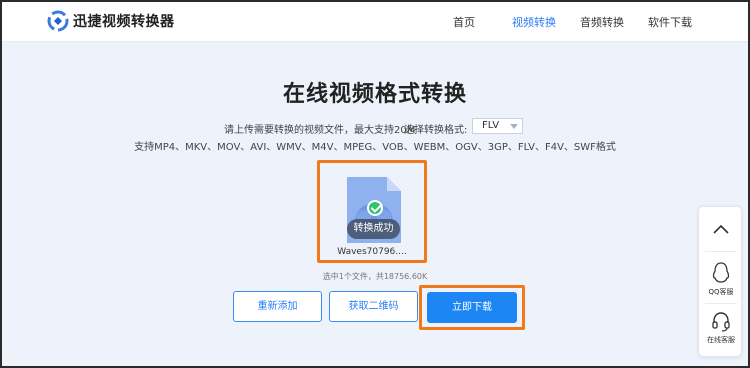 The image size is (750, 368). What do you see at coordinates (721, 322) in the screenshot?
I see `headset-icon` at bounding box center [721, 322].